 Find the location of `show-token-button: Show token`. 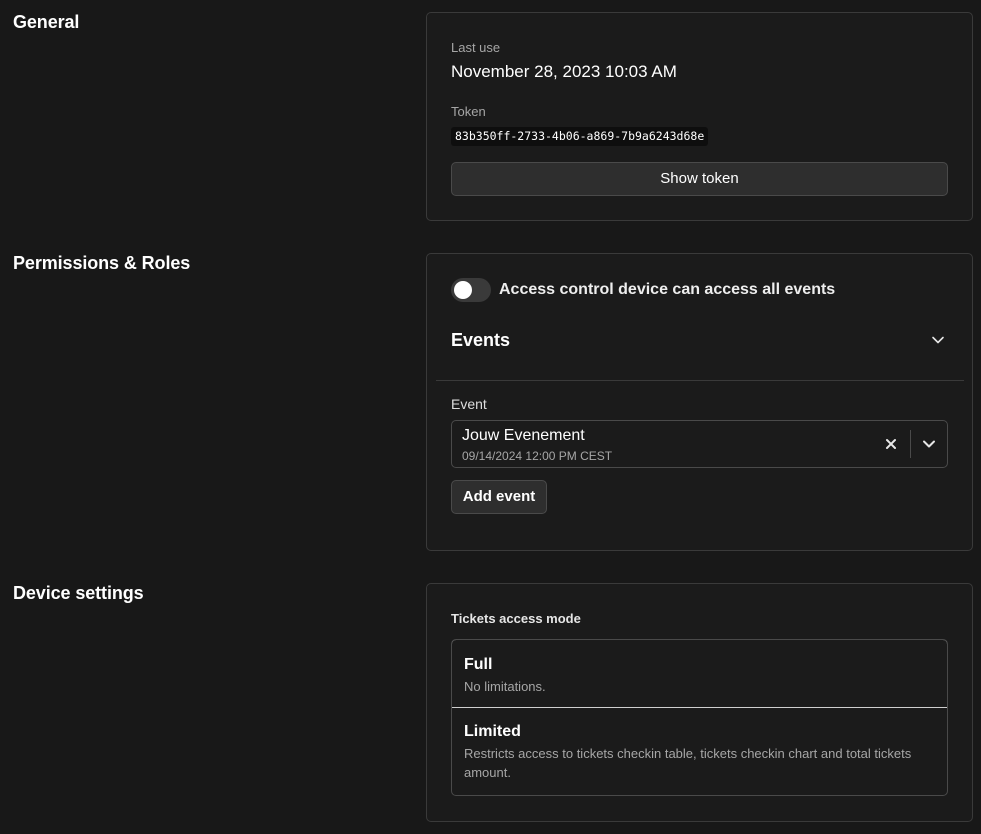

show-token-button: Show token is located at coordinates (699, 179).